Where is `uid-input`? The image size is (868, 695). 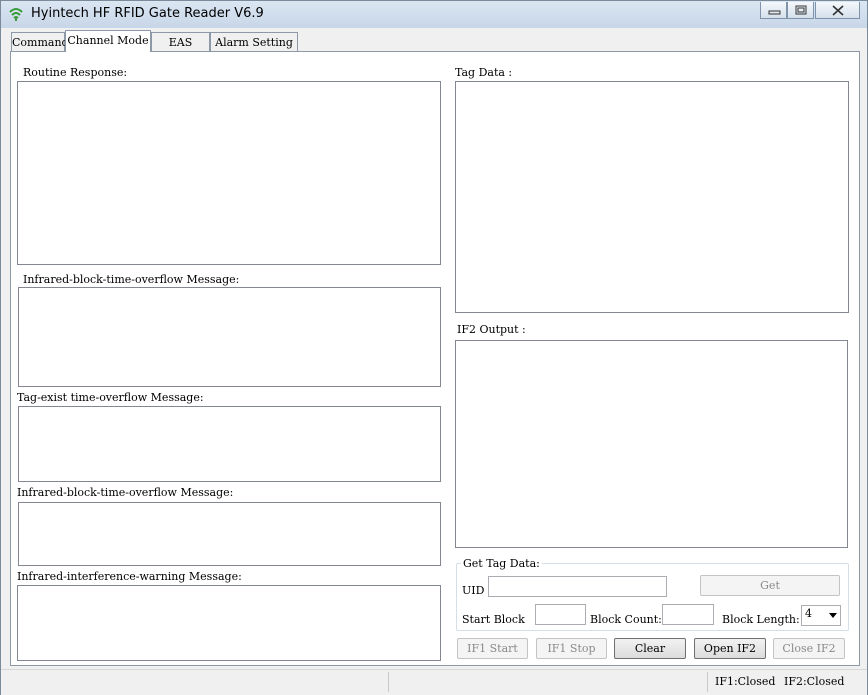 uid-input is located at coordinates (577, 586).